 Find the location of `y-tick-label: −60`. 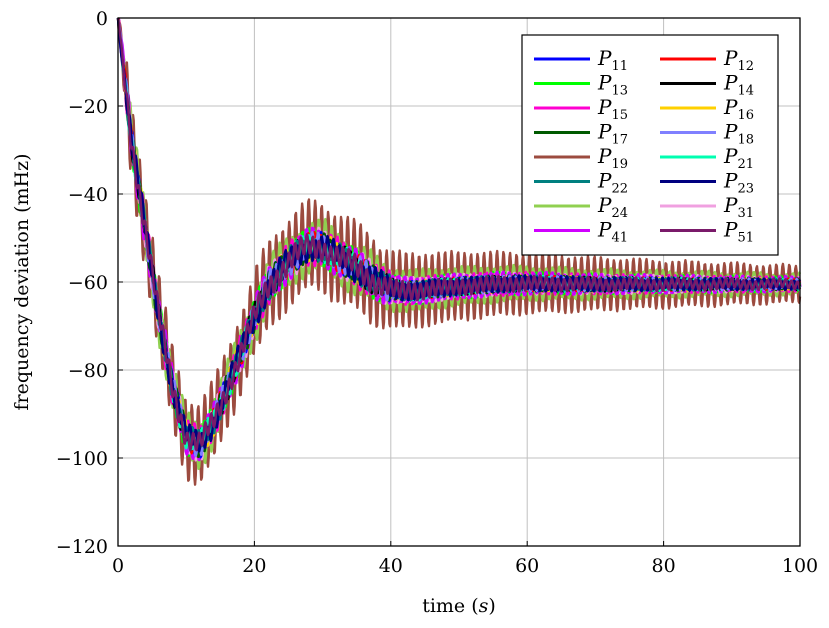

y-tick-label: −60 is located at coordinates (88, 283).